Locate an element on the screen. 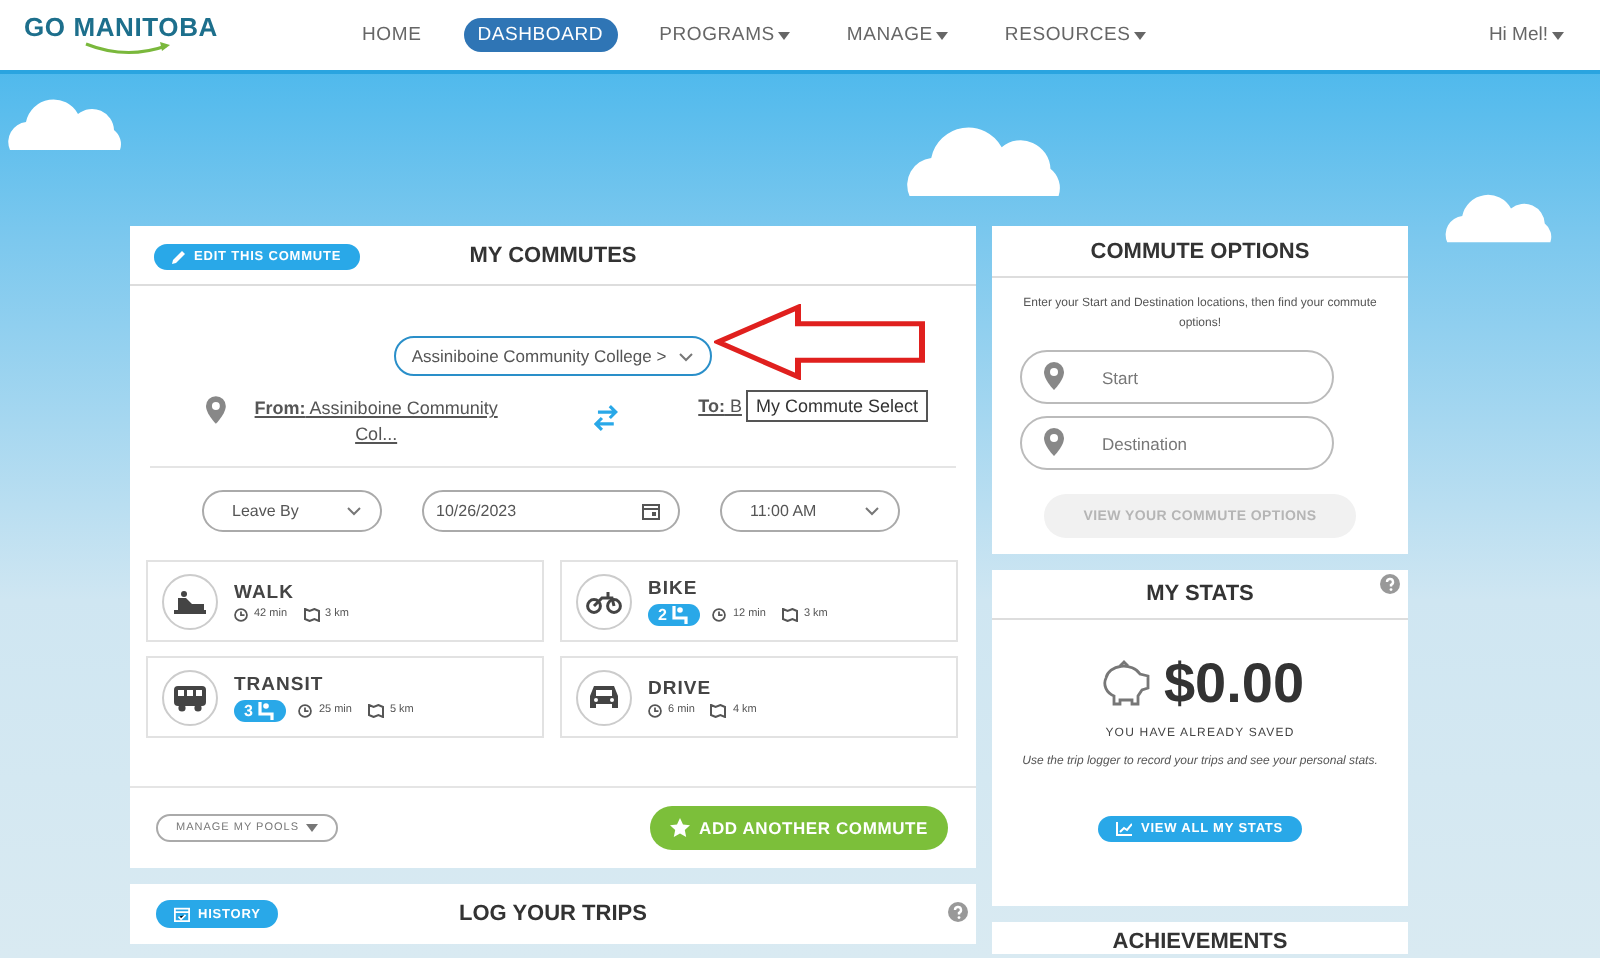 The image size is (1600, 958). savings-amount: $0.00 is located at coordinates (1234, 684).